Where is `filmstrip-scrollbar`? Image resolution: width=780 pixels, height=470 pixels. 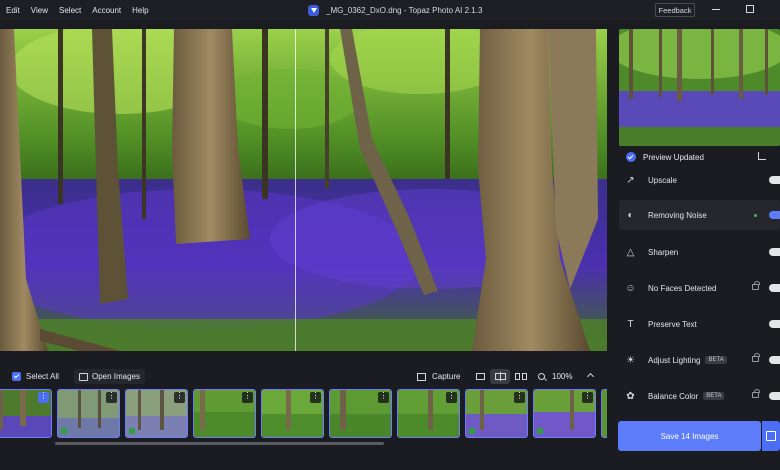
filmstrip-scrollbar is located at coordinates (219, 443).